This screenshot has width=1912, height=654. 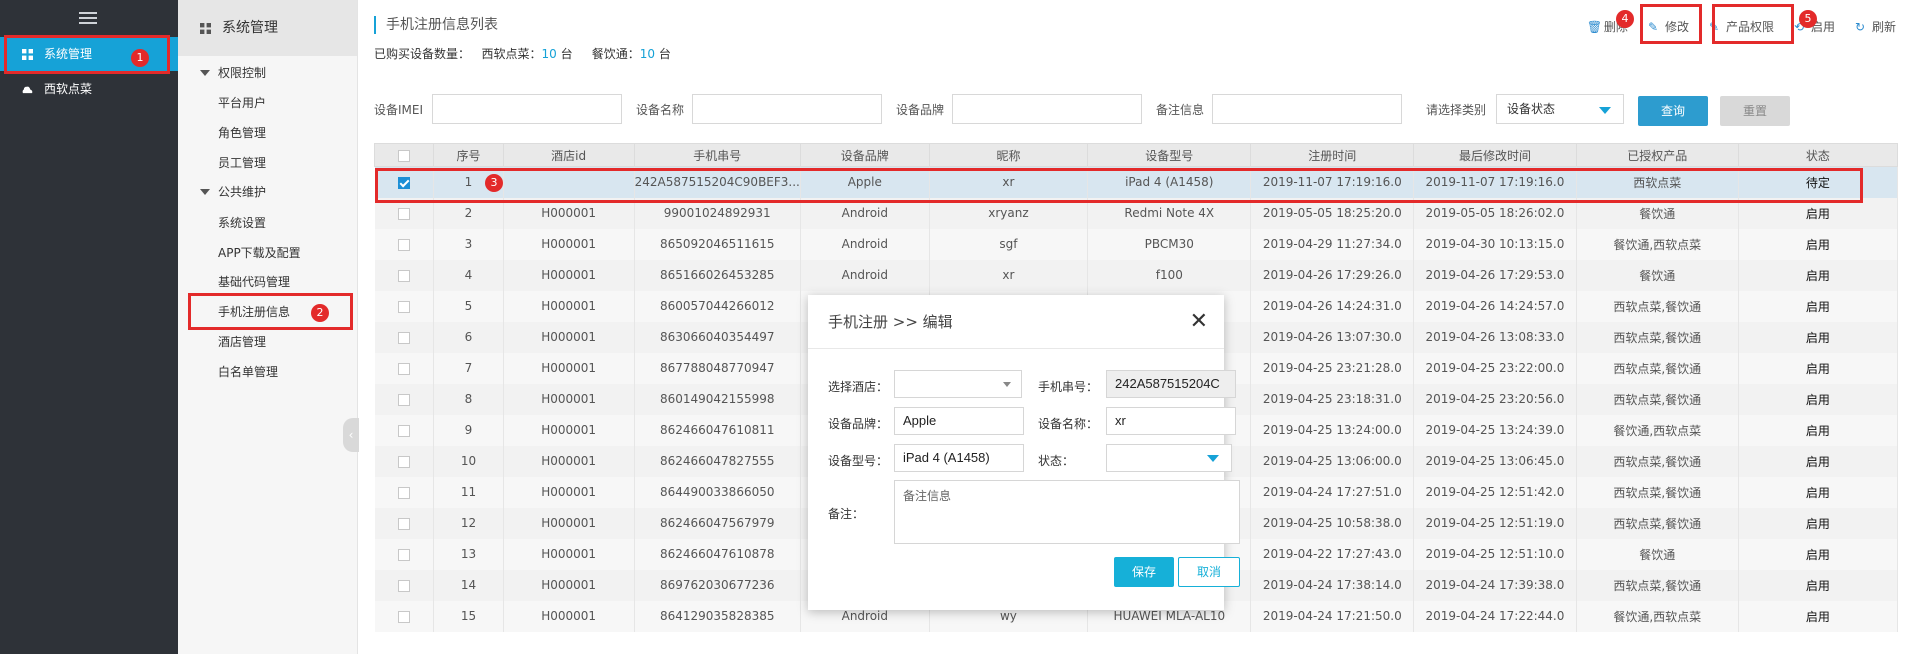 I want to click on chevron-down-icon, so click(x=1213, y=458).